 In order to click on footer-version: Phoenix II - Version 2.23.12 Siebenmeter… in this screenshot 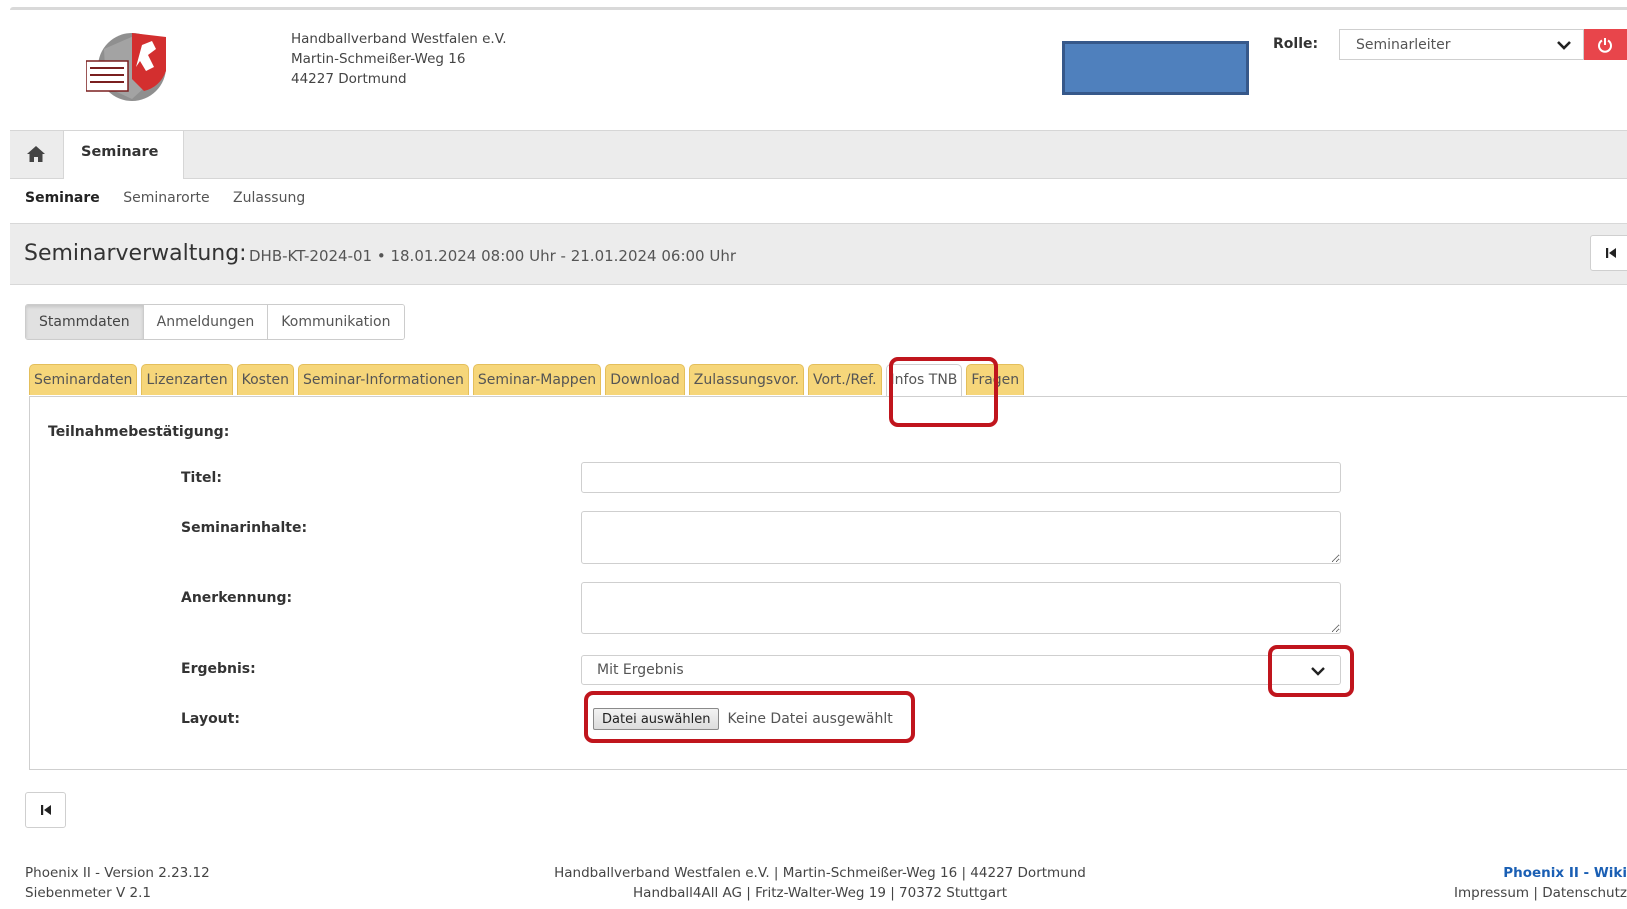, I will do `click(117, 883)`.